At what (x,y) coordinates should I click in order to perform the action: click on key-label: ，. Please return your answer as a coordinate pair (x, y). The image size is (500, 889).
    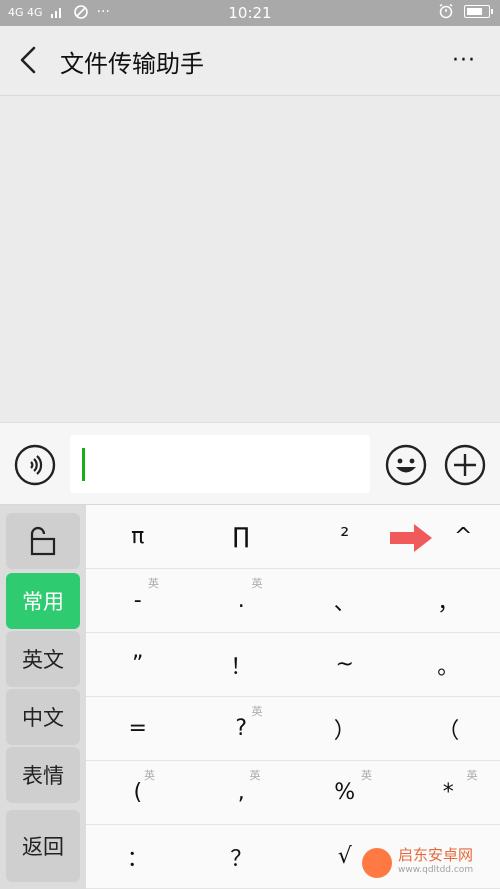
    Looking at the image, I should click on (448, 603).